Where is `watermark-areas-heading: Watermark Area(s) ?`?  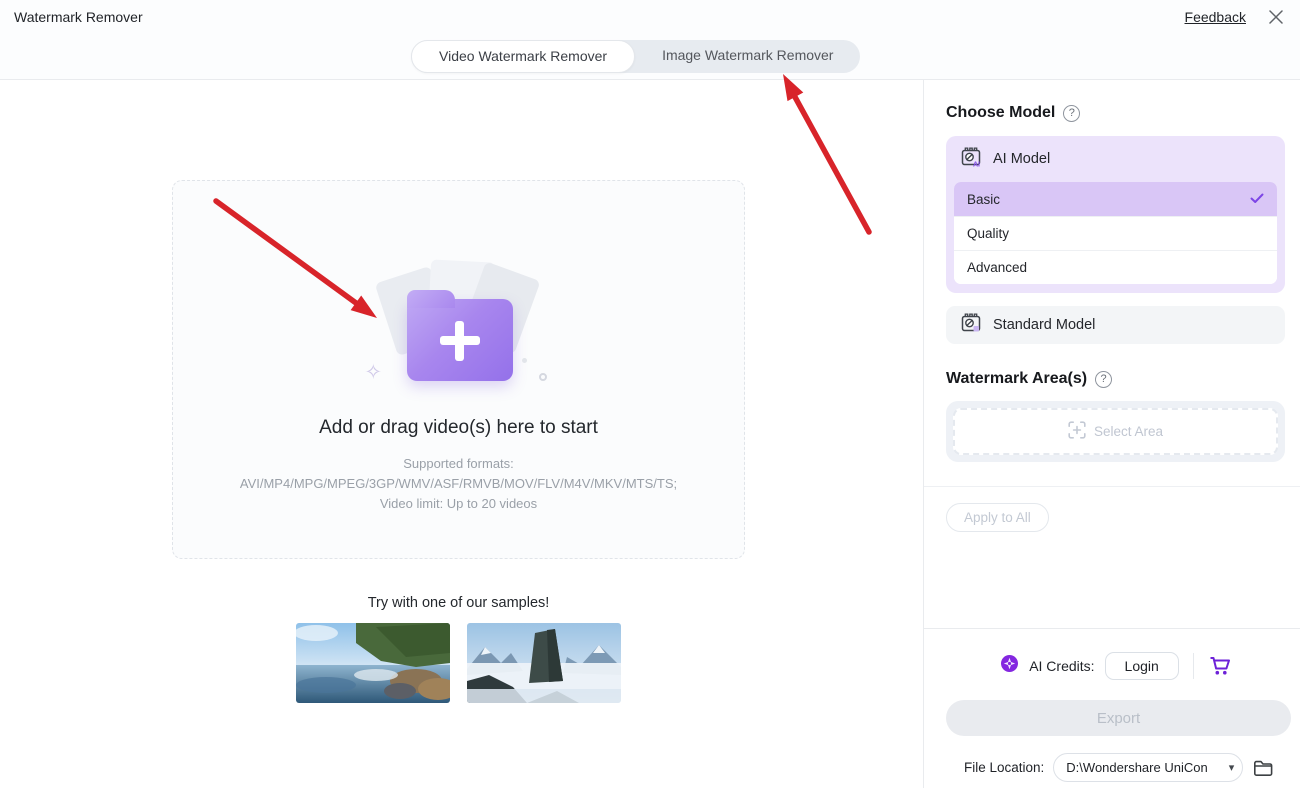
watermark-areas-heading: Watermark Area(s) ? is located at coordinates (1115, 379).